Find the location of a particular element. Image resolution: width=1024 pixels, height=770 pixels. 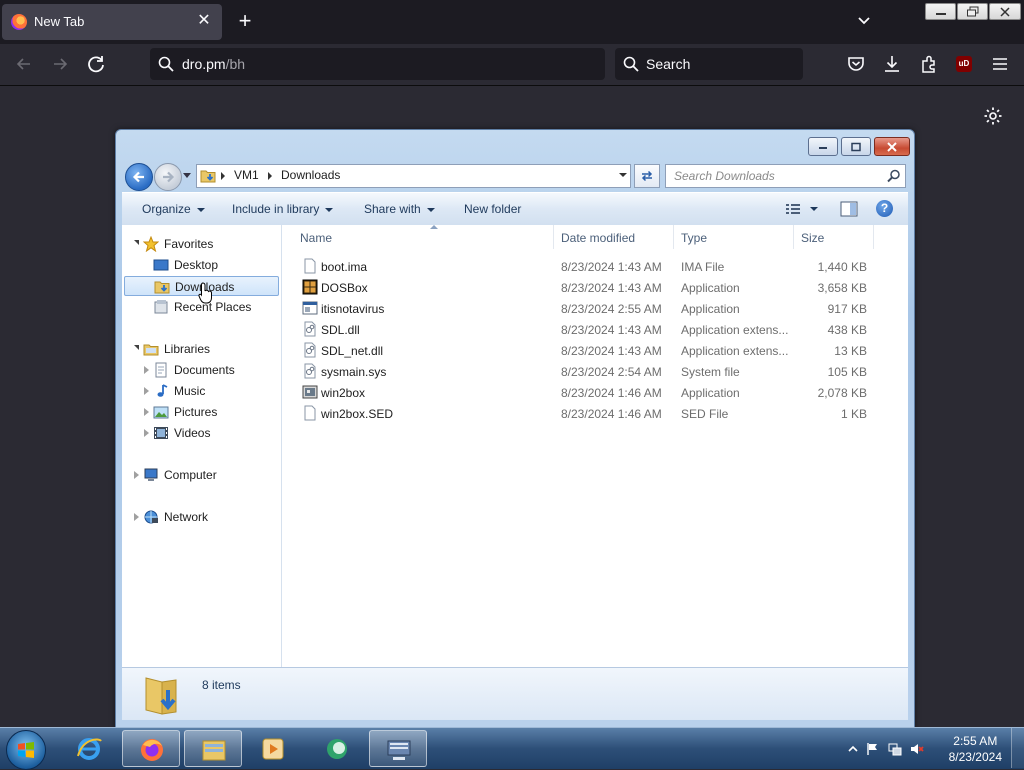

address-dropdown-icon is located at coordinates (623, 175).